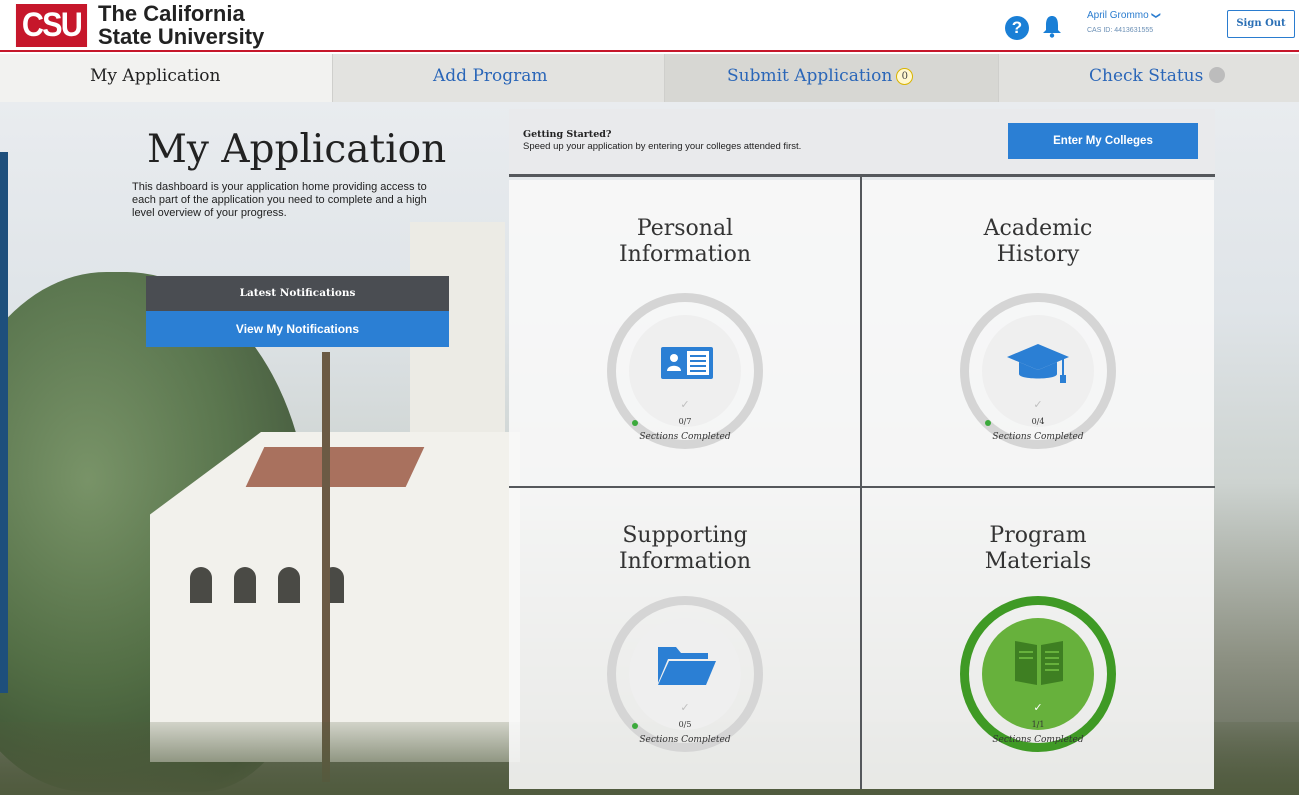 The width and height of the screenshot is (1299, 795). I want to click on card-title-line1: Program, so click(1038, 535).